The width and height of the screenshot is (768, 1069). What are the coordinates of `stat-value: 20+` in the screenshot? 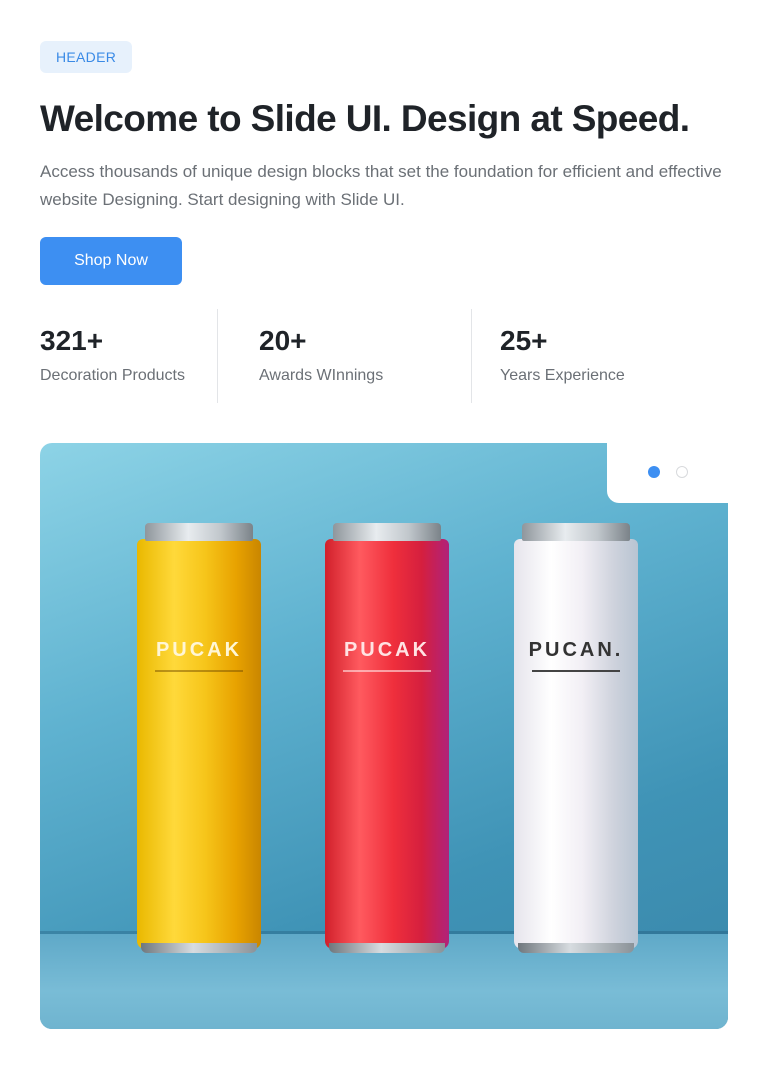 It's located at (283, 340).